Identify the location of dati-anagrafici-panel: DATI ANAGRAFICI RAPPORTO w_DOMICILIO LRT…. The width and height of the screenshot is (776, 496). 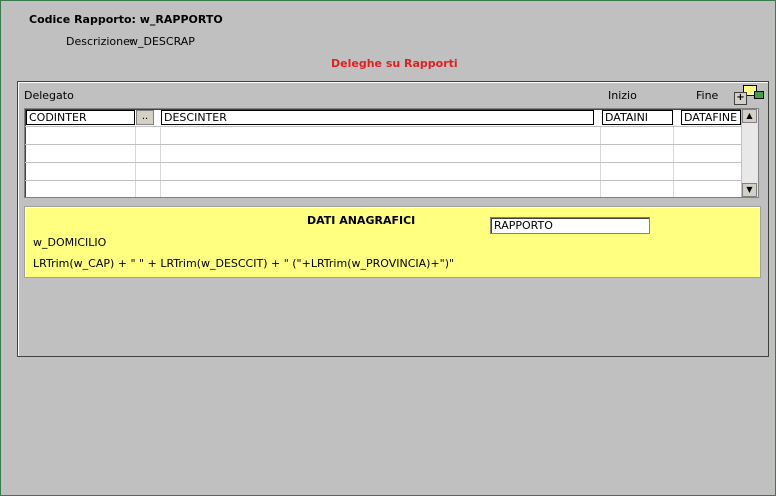
(392, 242).